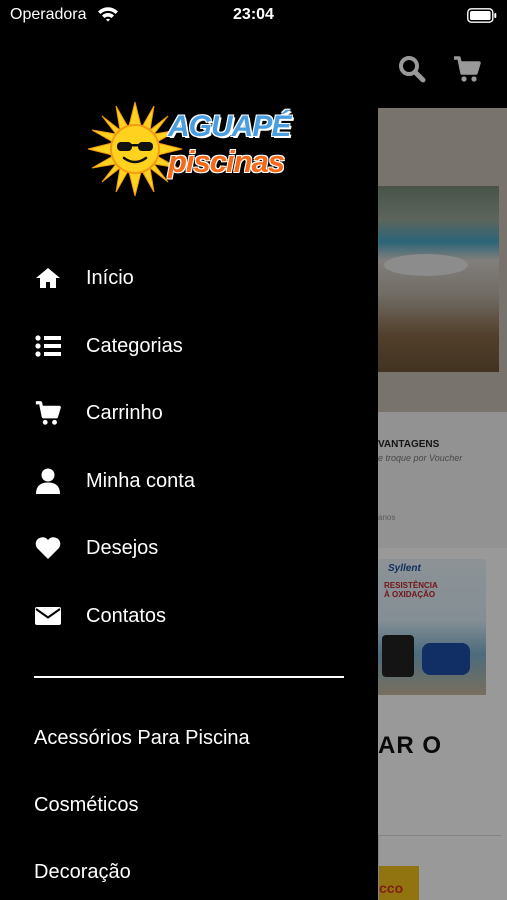  What do you see at coordinates (229, 126) in the screenshot?
I see `logo-text-aguape: AGUAPÉ` at bounding box center [229, 126].